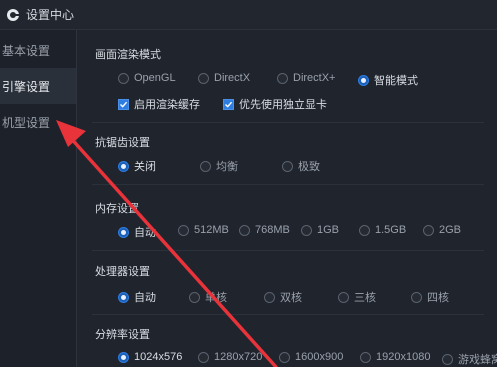  I want to click on option-label: 1GB, so click(328, 230).